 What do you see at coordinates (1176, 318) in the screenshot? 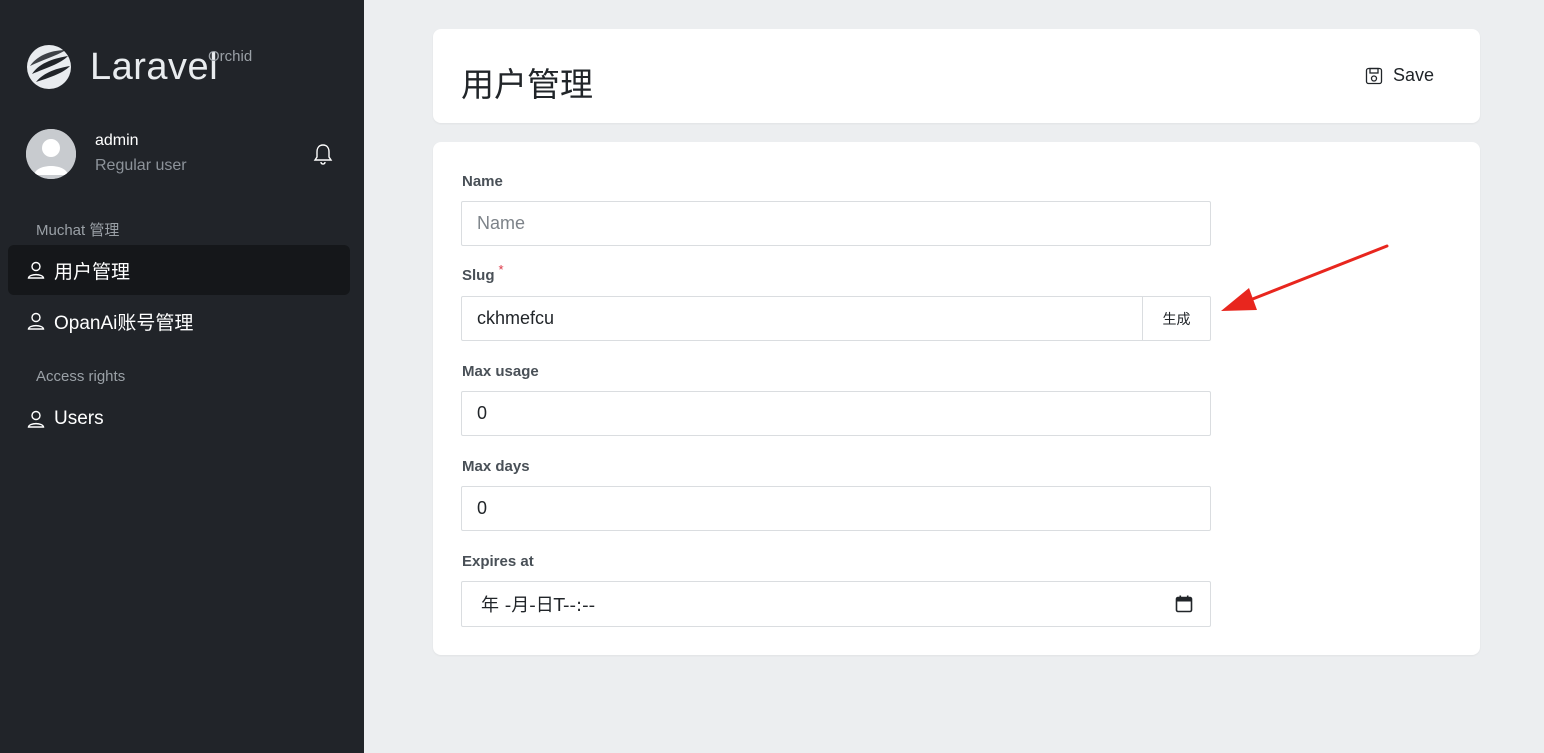
I see `generate-slug-button: 生成` at bounding box center [1176, 318].